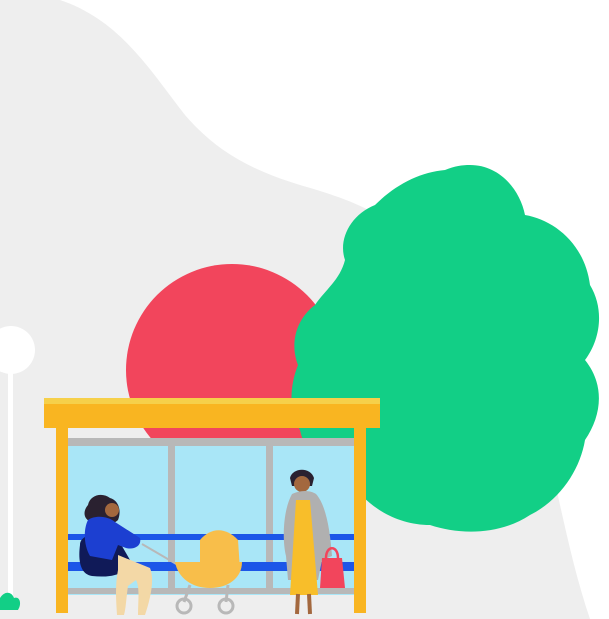 The width and height of the screenshot is (609, 619). I want to click on shelter-frame-top, so click(210, 442).